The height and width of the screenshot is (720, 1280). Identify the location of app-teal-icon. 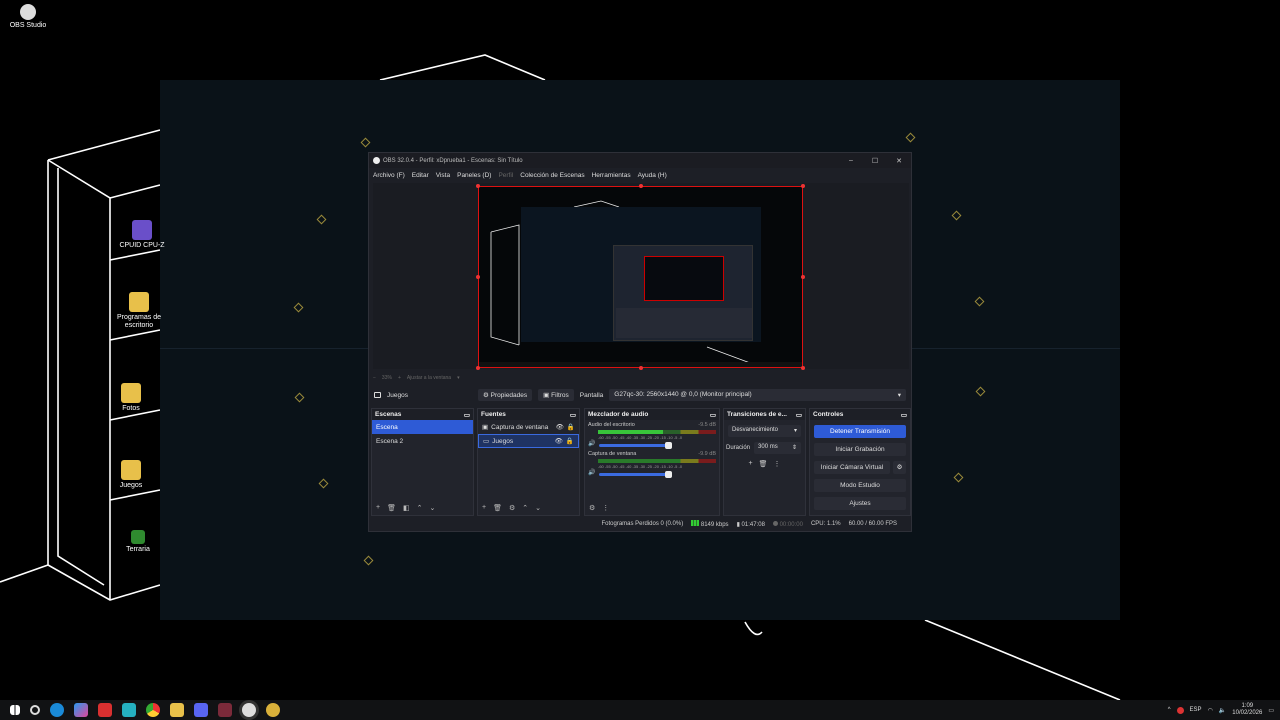
(129, 710).